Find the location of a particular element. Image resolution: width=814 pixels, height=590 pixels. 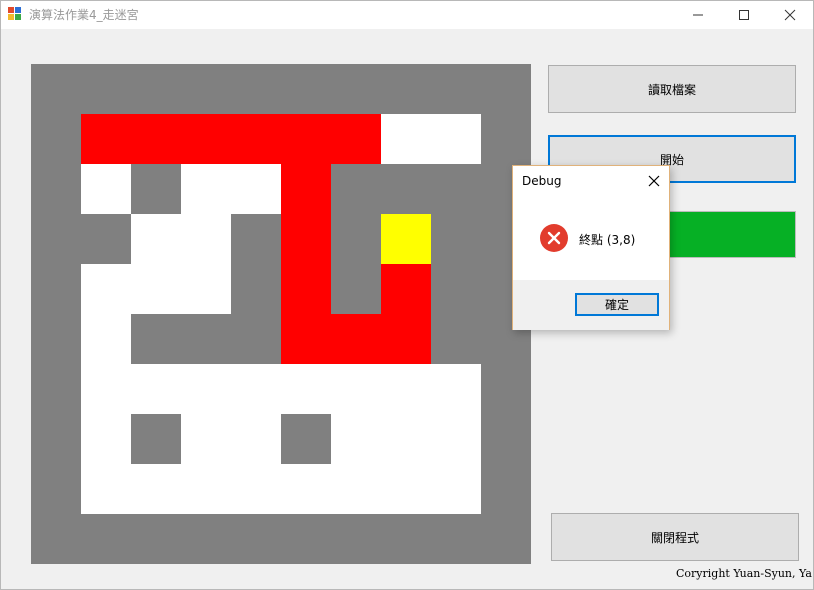

dialog-footer: 確定 is located at coordinates (591, 305).